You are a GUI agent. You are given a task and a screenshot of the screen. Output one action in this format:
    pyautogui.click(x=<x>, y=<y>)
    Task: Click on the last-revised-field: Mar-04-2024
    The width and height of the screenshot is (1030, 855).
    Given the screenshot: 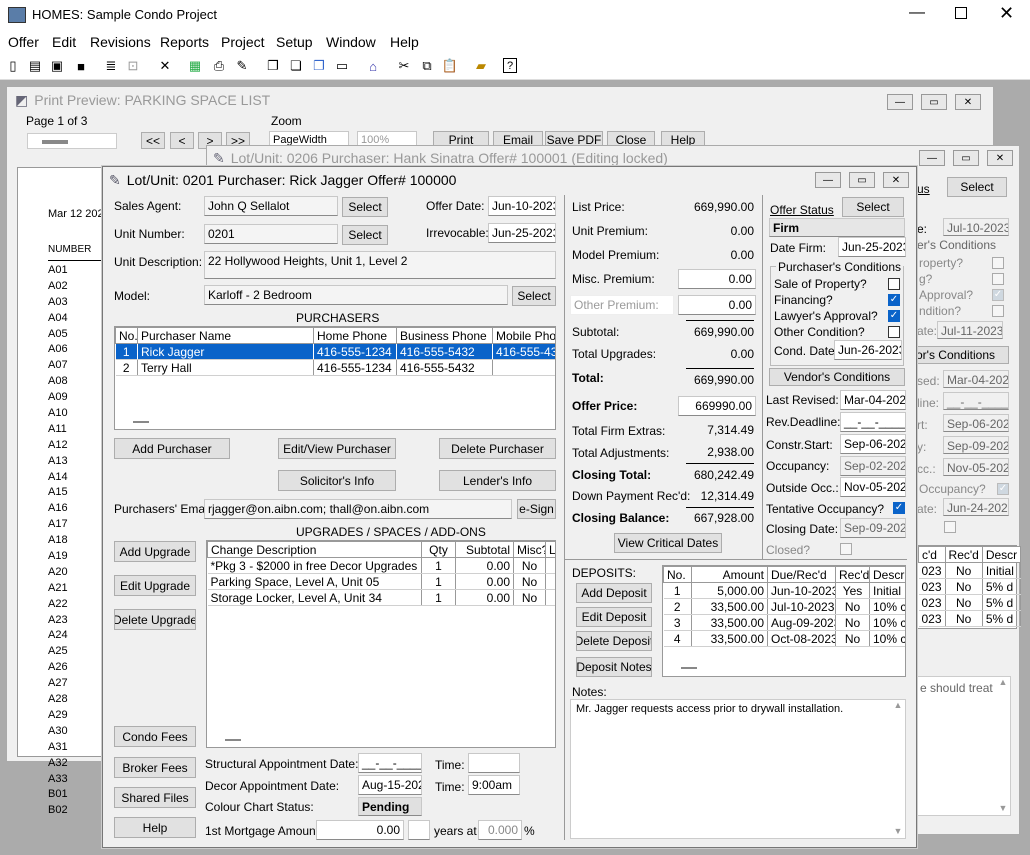 What is the action you would take?
    pyautogui.click(x=873, y=400)
    